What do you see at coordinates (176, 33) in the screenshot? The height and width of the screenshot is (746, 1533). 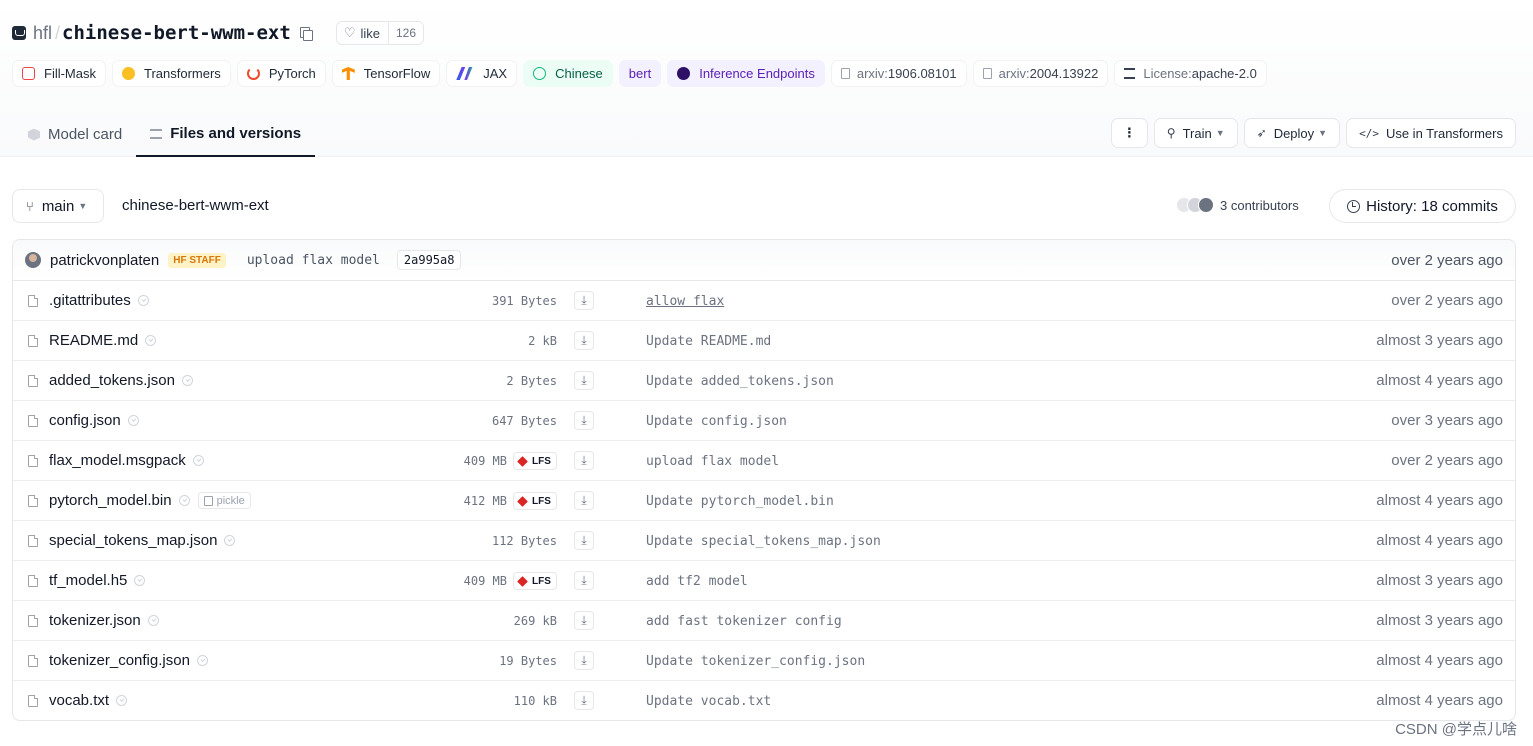 I see `repo-name: chinese-bert-wwm-ext` at bounding box center [176, 33].